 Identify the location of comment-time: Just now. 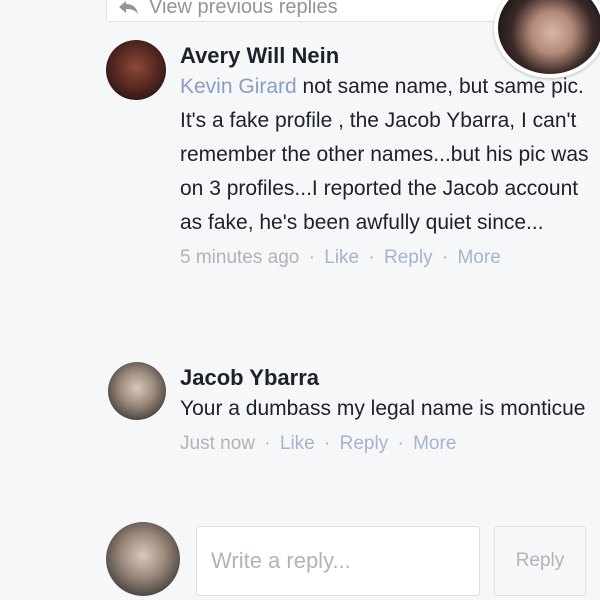
(217, 443).